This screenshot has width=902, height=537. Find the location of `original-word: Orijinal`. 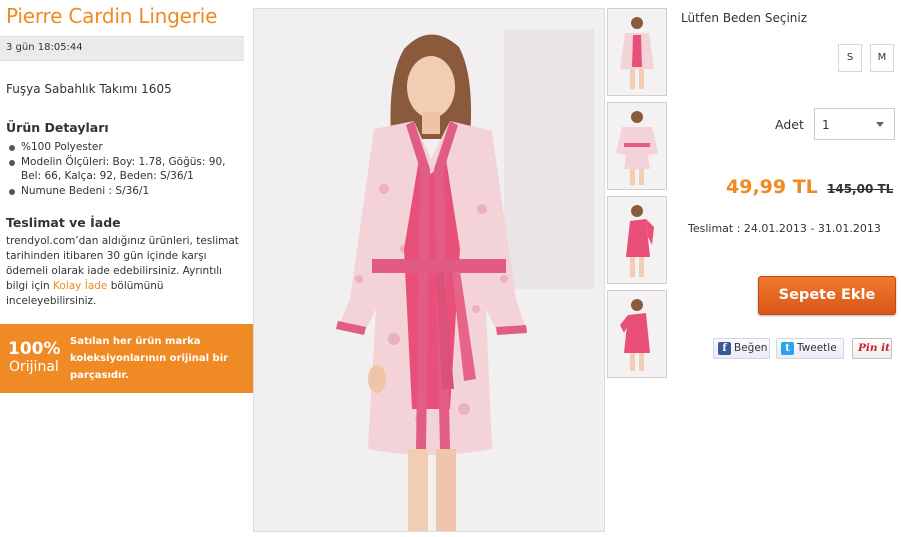

original-word: Orijinal is located at coordinates (34, 367).